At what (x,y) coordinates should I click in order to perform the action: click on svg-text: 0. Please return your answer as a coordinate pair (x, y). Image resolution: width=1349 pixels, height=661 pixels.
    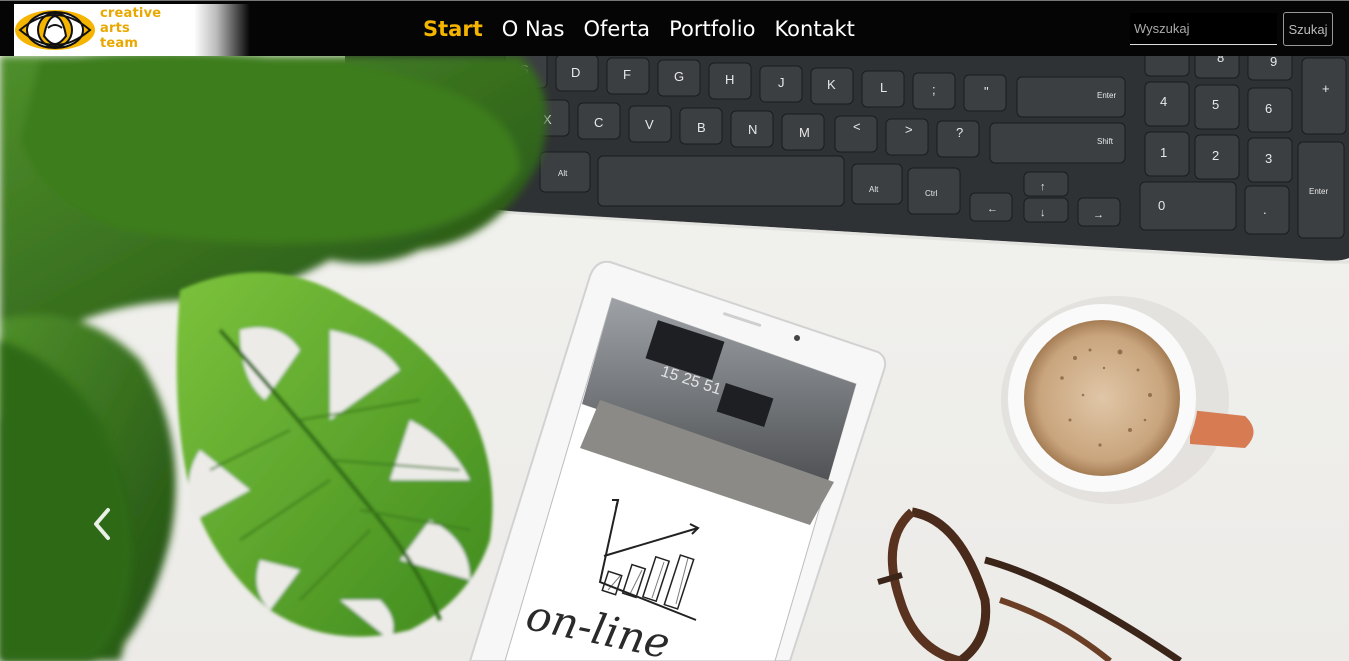
    Looking at the image, I should click on (1161, 205).